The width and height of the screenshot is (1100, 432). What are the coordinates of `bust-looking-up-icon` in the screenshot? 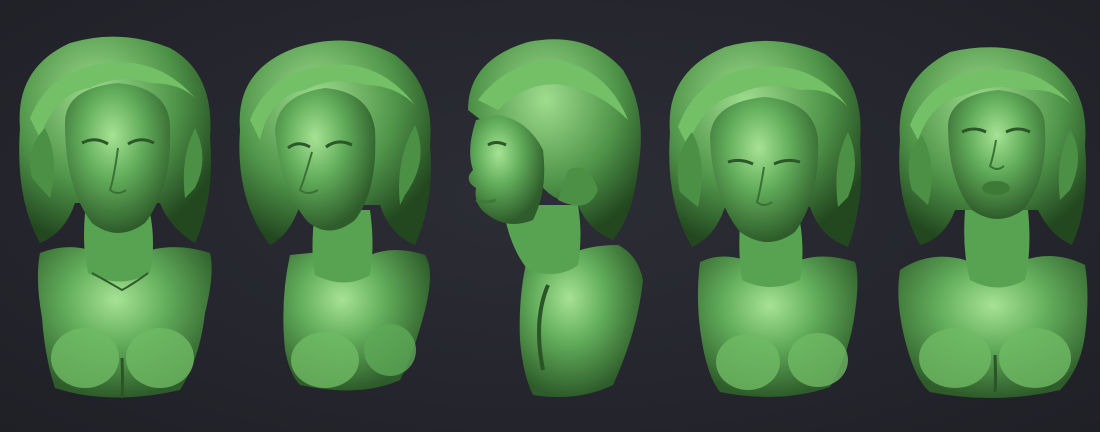 It's located at (993, 223).